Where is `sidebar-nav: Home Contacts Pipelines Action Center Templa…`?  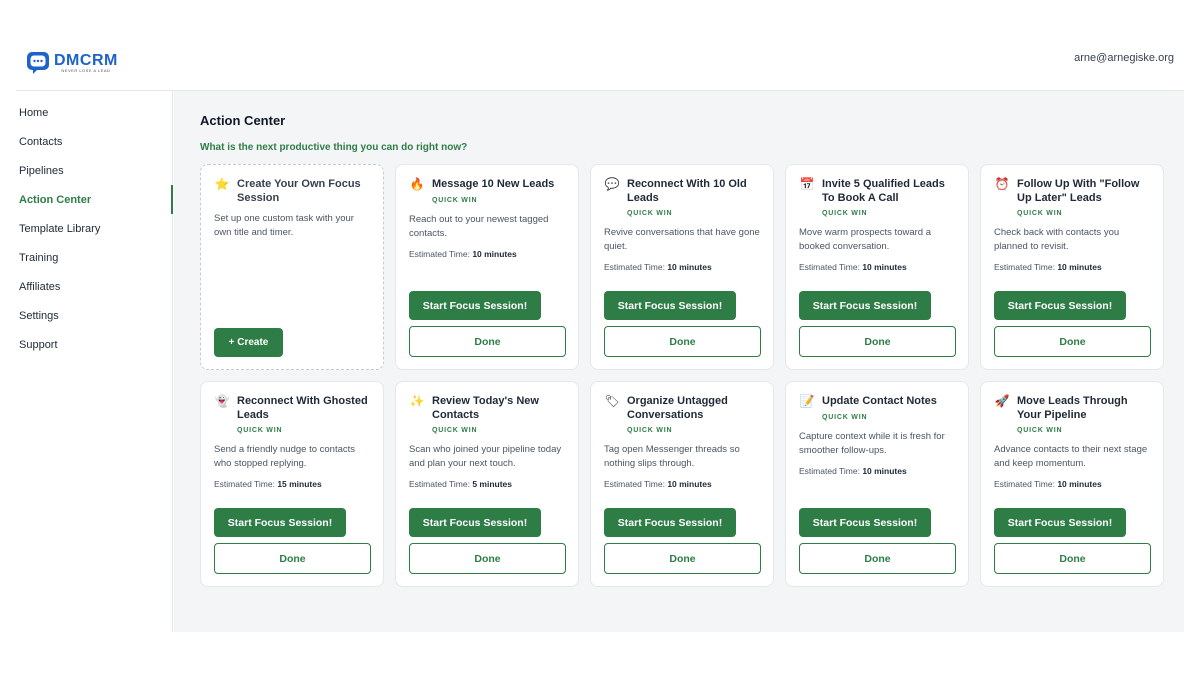 sidebar-nav: Home Contacts Pipelines Action Center Templa… is located at coordinates (94, 225).